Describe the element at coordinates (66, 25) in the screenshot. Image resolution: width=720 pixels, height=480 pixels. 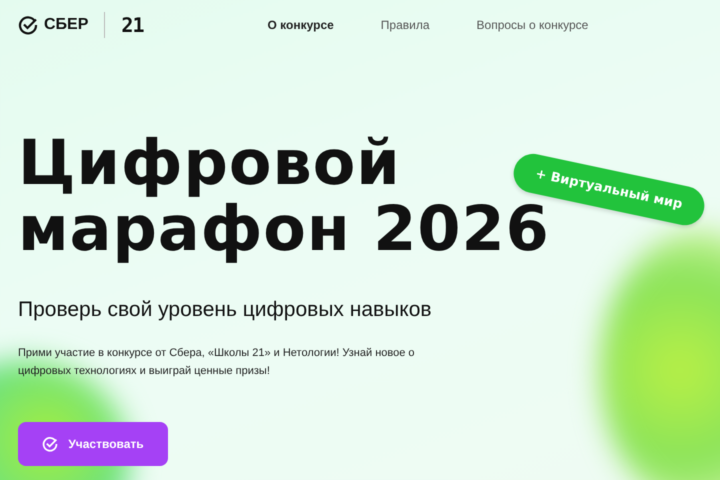
I see `logo-text: СБЕР` at that location.